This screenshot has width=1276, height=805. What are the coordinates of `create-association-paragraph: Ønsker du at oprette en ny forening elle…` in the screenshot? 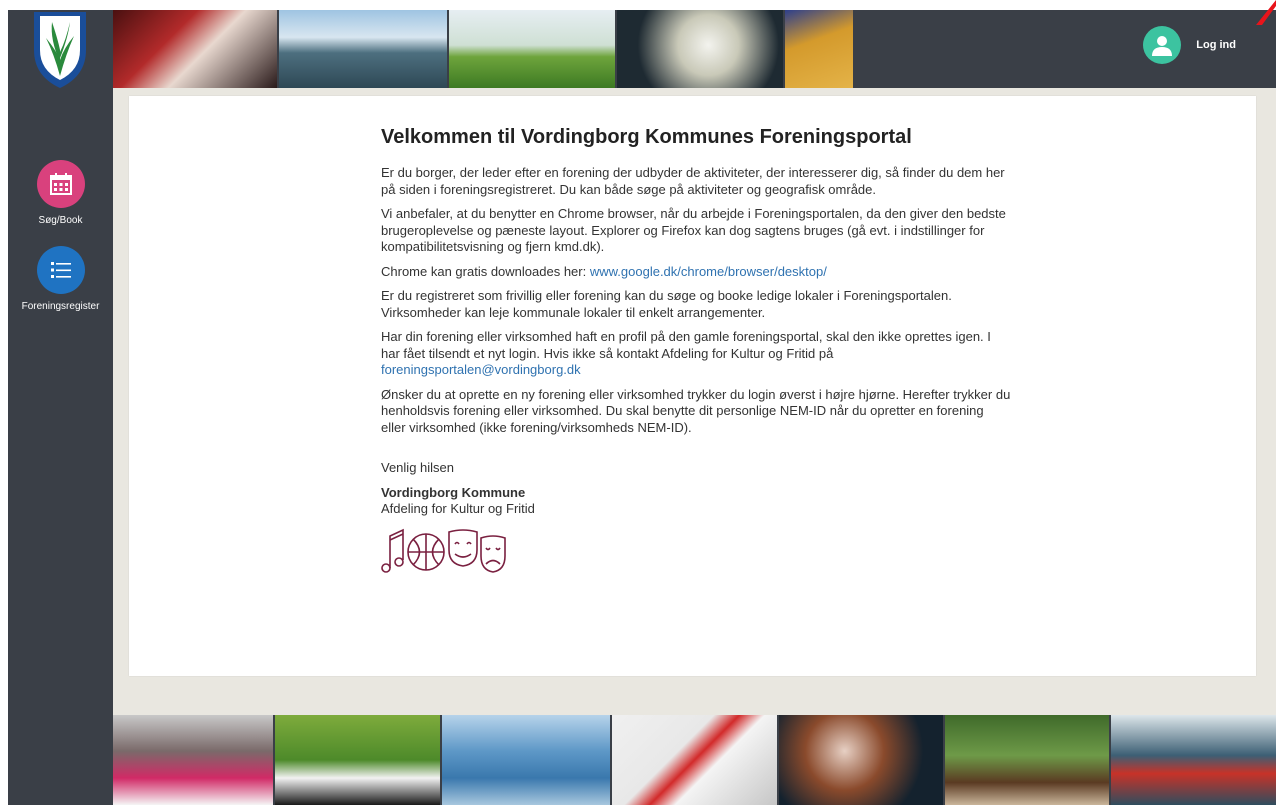 It's located at (696, 410).